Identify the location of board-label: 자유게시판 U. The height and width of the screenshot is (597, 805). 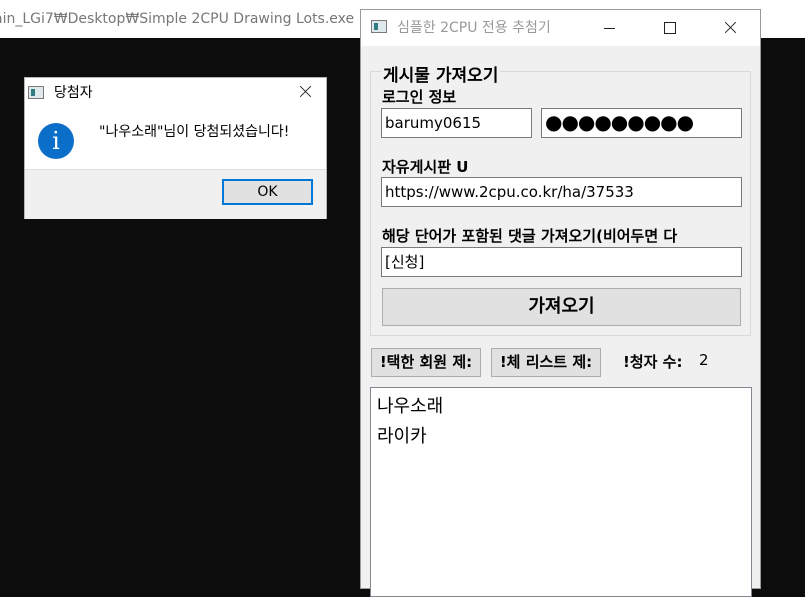
(425, 167).